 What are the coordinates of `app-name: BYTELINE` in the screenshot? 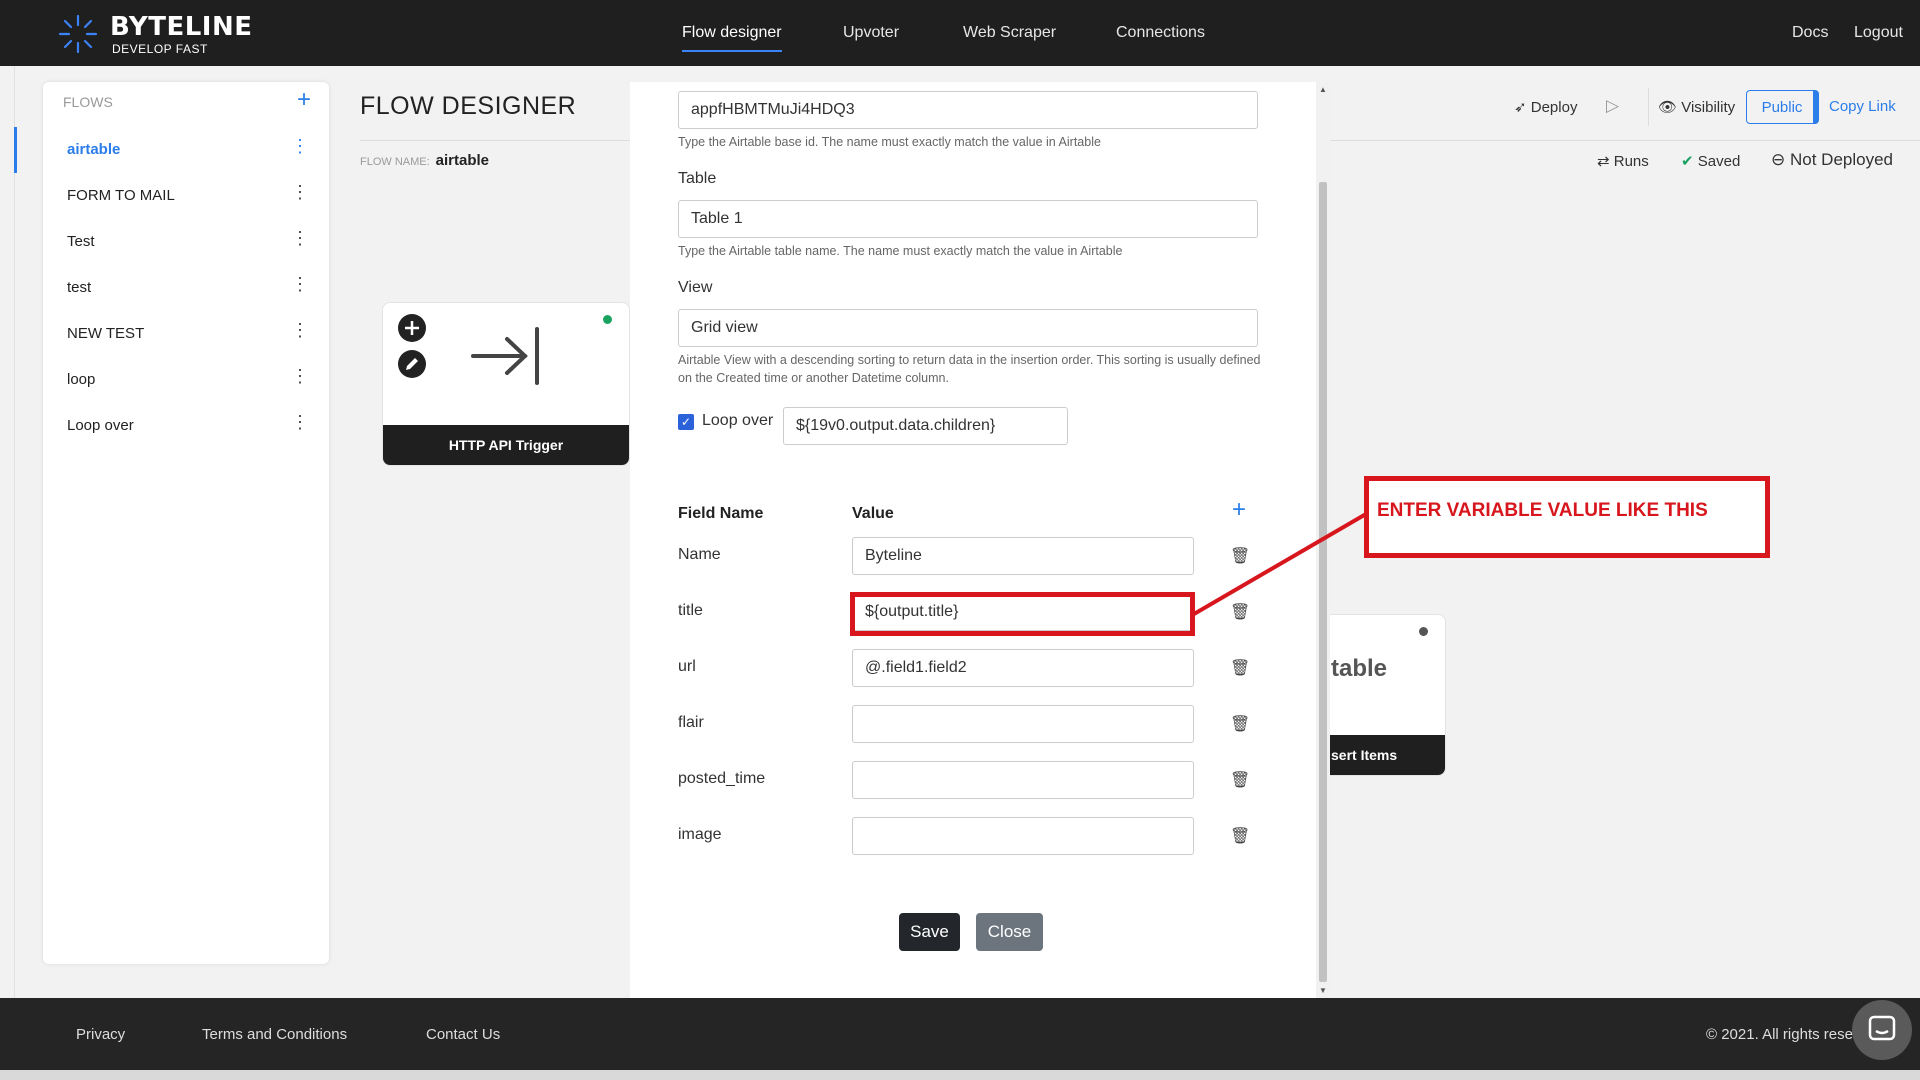 It's located at (181, 26).